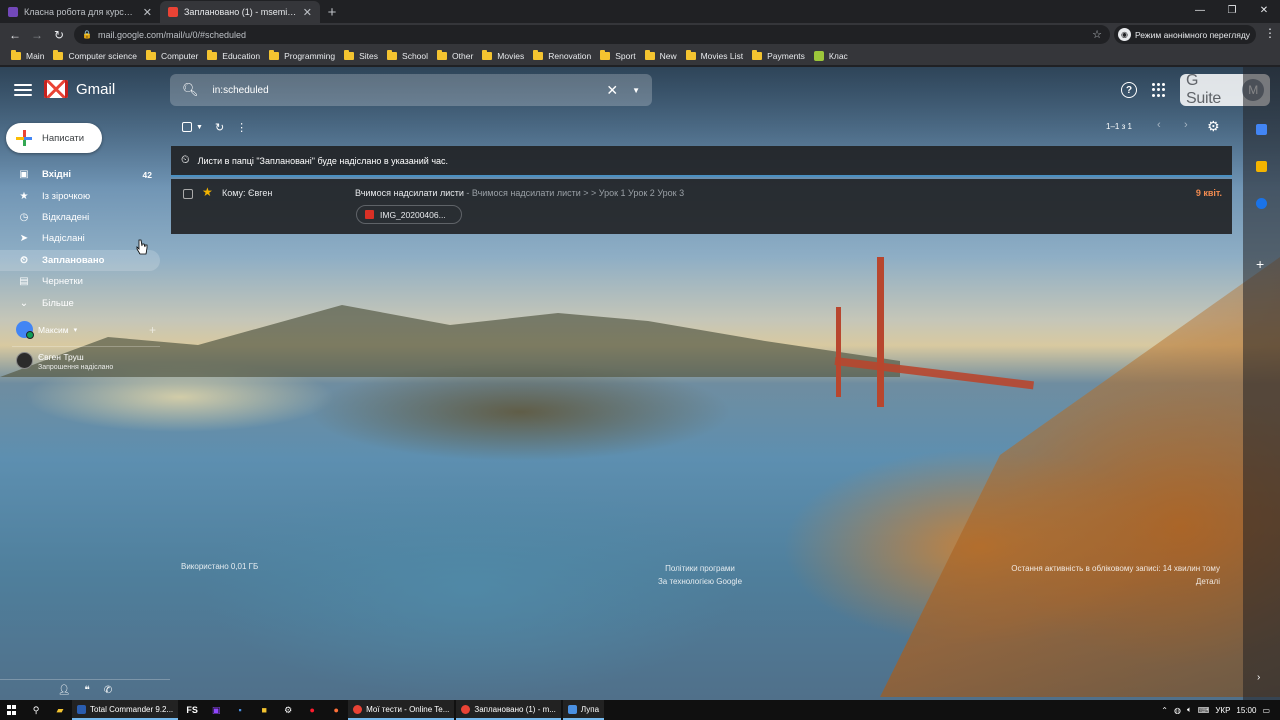 This screenshot has width=1280, height=720. What do you see at coordinates (636, 90) in the screenshot?
I see `search-options-caret-icon: ▼` at bounding box center [636, 90].